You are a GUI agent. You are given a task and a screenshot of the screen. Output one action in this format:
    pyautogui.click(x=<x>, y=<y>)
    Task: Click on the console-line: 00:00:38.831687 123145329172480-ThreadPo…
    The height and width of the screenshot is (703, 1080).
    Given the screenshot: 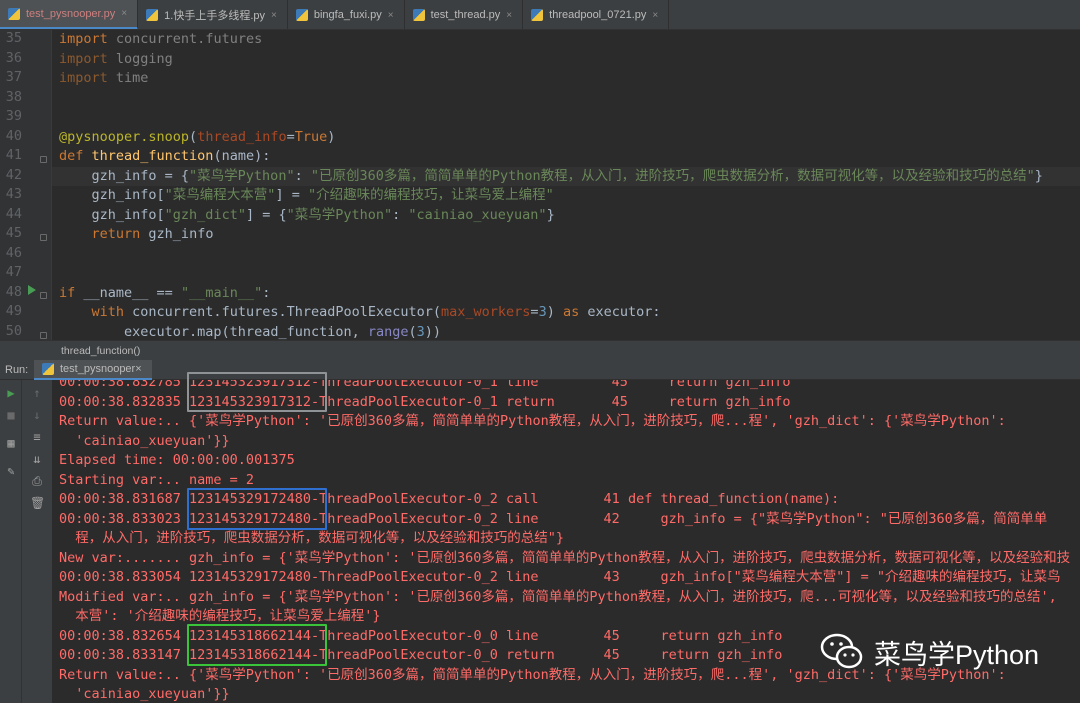 What is the action you would take?
    pyautogui.click(x=449, y=499)
    